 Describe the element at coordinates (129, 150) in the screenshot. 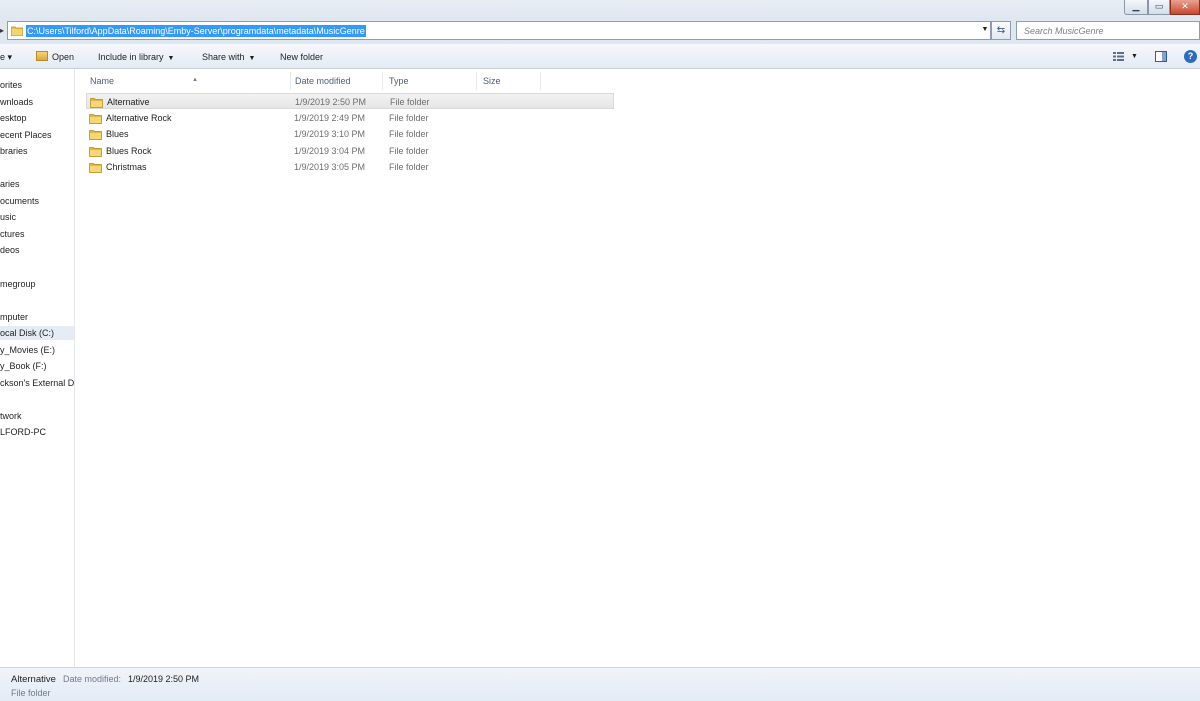

I see `file-name: Blues Rock` at that location.